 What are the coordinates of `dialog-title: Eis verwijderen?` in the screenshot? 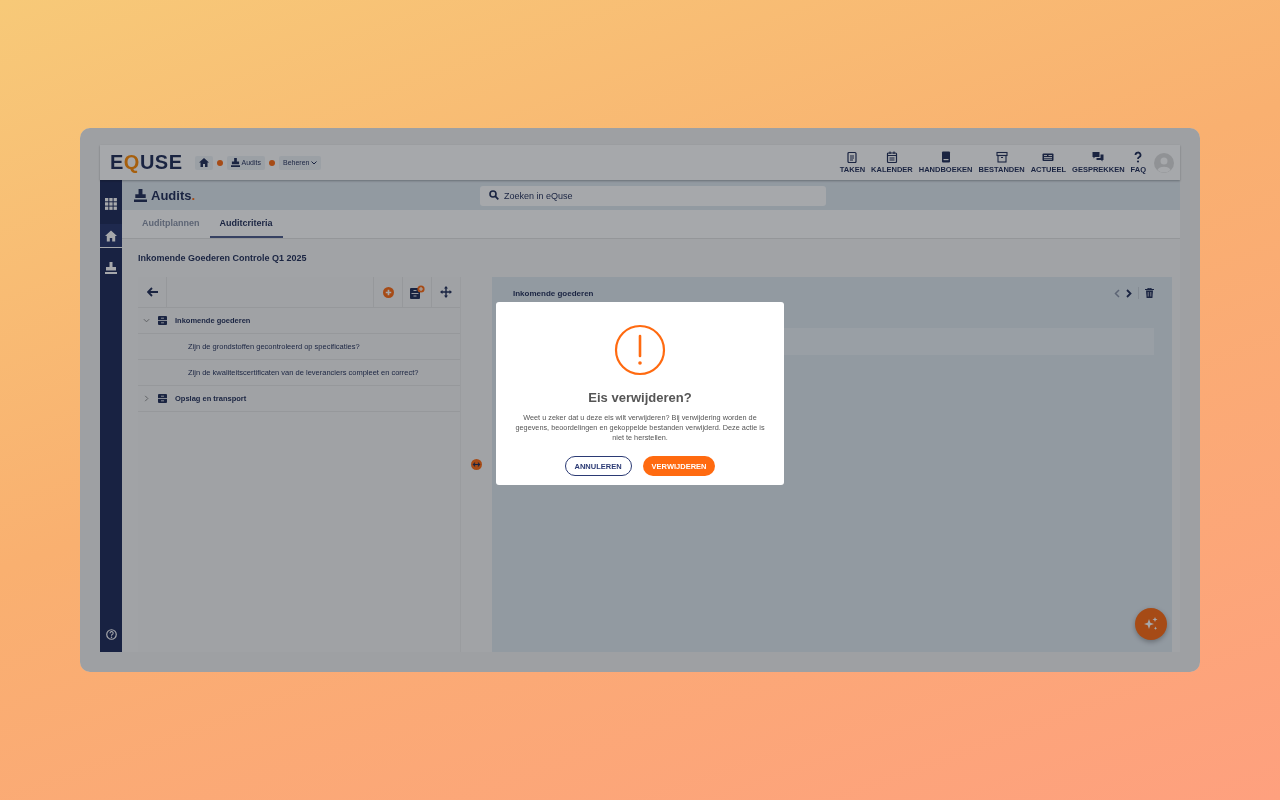 It's located at (640, 397).